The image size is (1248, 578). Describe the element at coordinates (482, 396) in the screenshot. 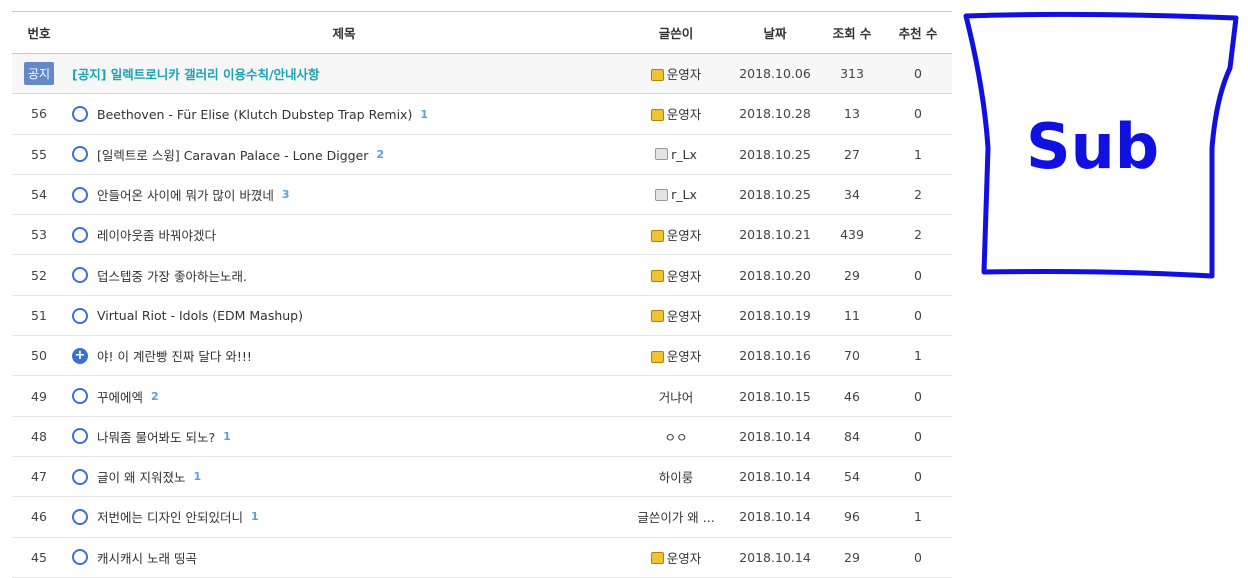

I see `table-row: 49 꾸에에엑 2 거냐어 2018.10.15 46 0` at that location.